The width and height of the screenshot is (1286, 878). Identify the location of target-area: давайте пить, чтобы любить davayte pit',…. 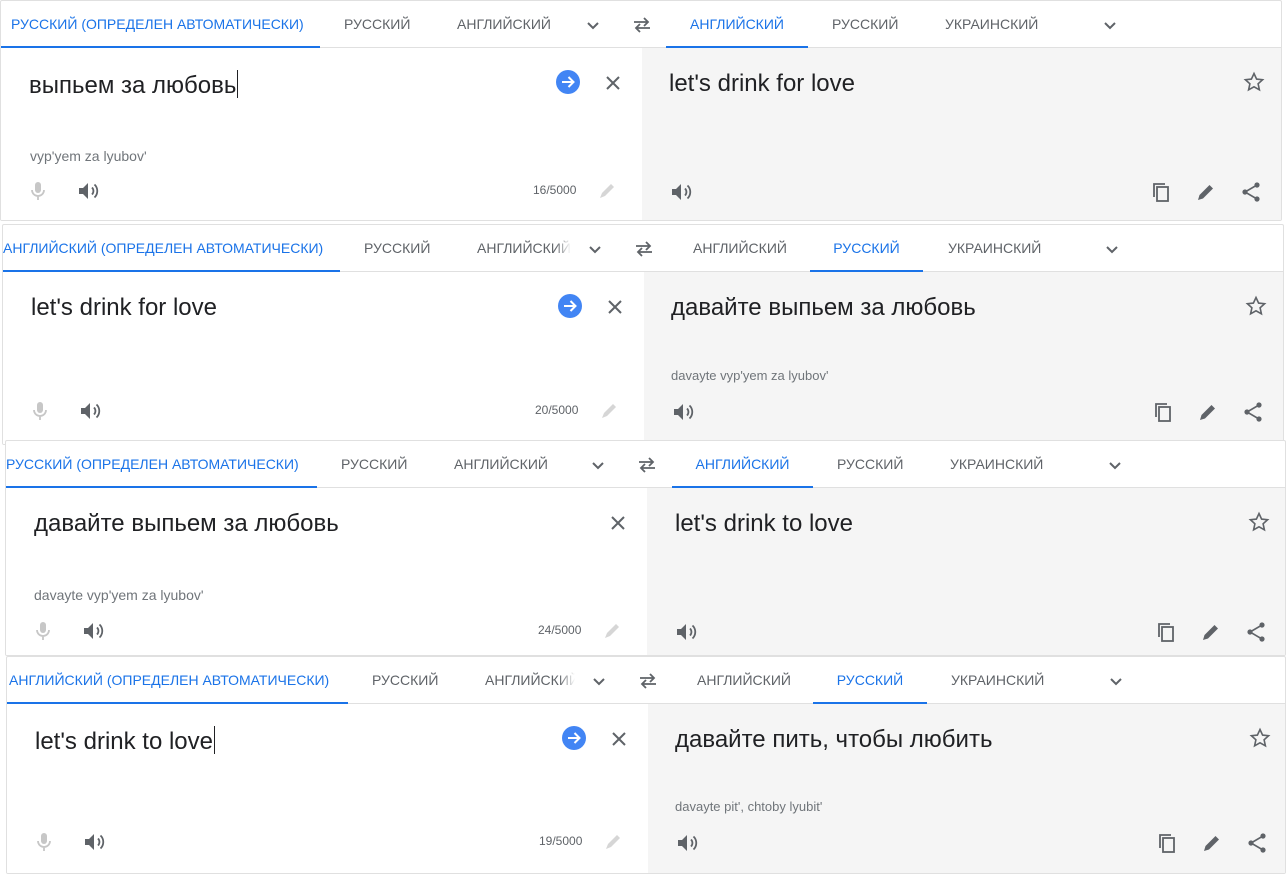
(966, 788).